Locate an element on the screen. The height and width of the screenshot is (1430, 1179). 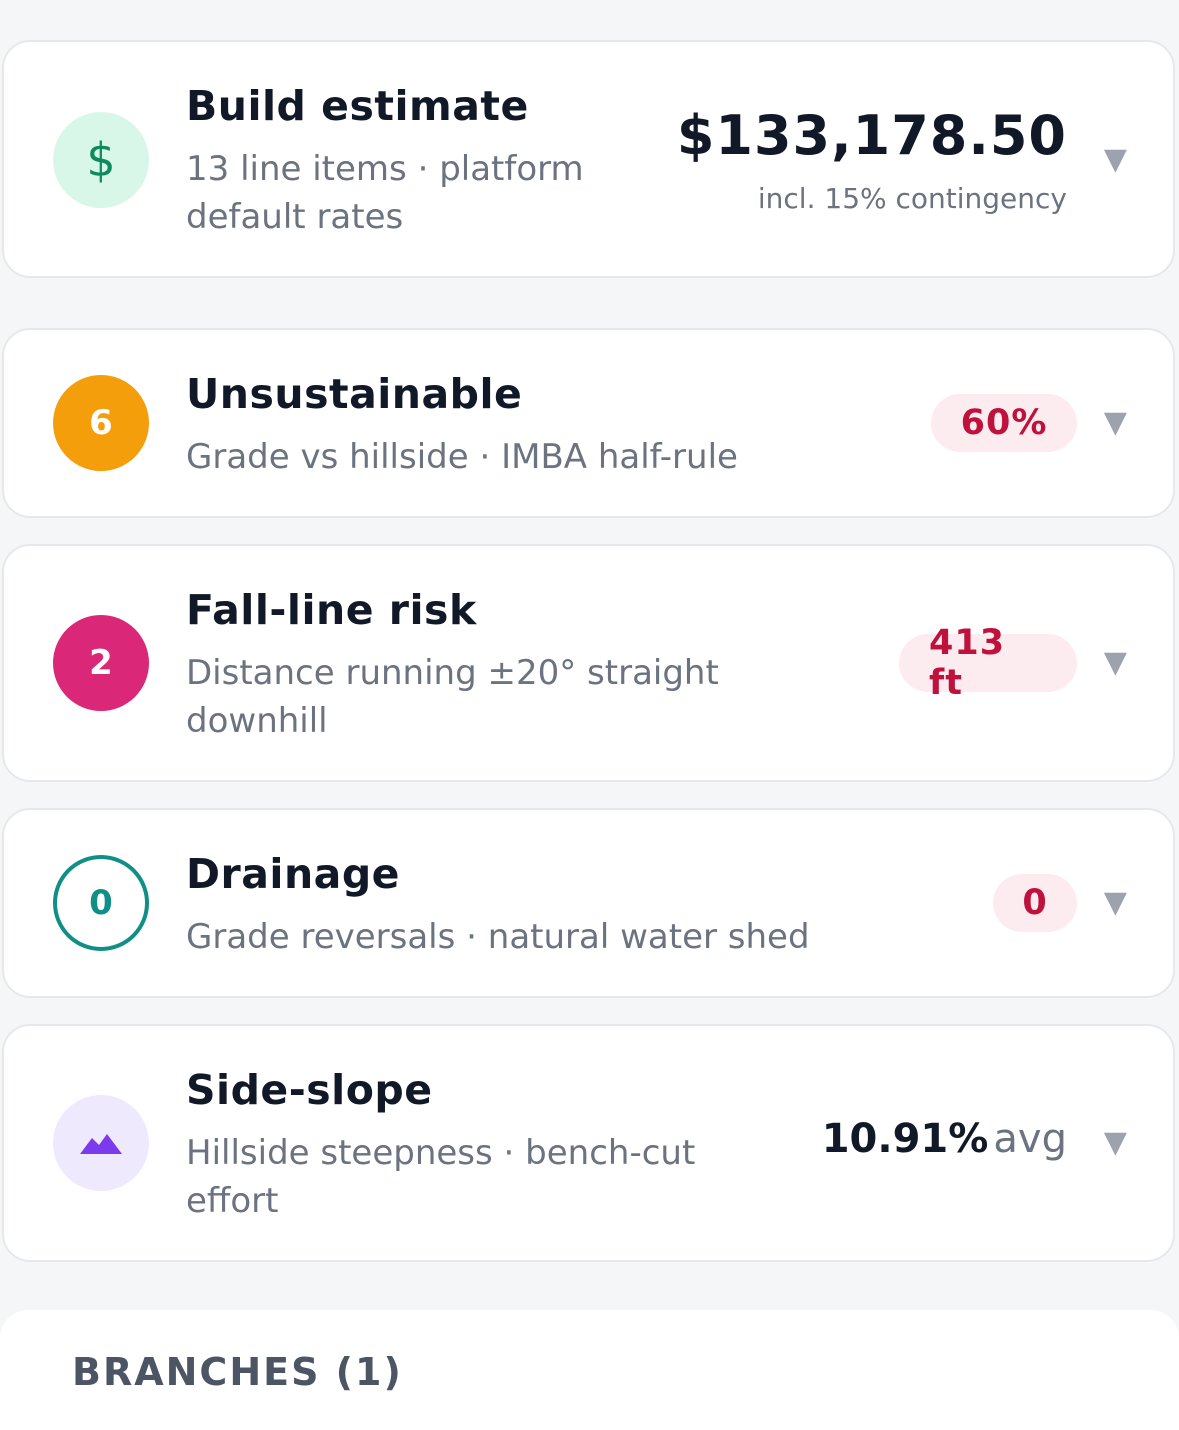
contingency-note: incl. 15% contingency is located at coordinates (912, 198).